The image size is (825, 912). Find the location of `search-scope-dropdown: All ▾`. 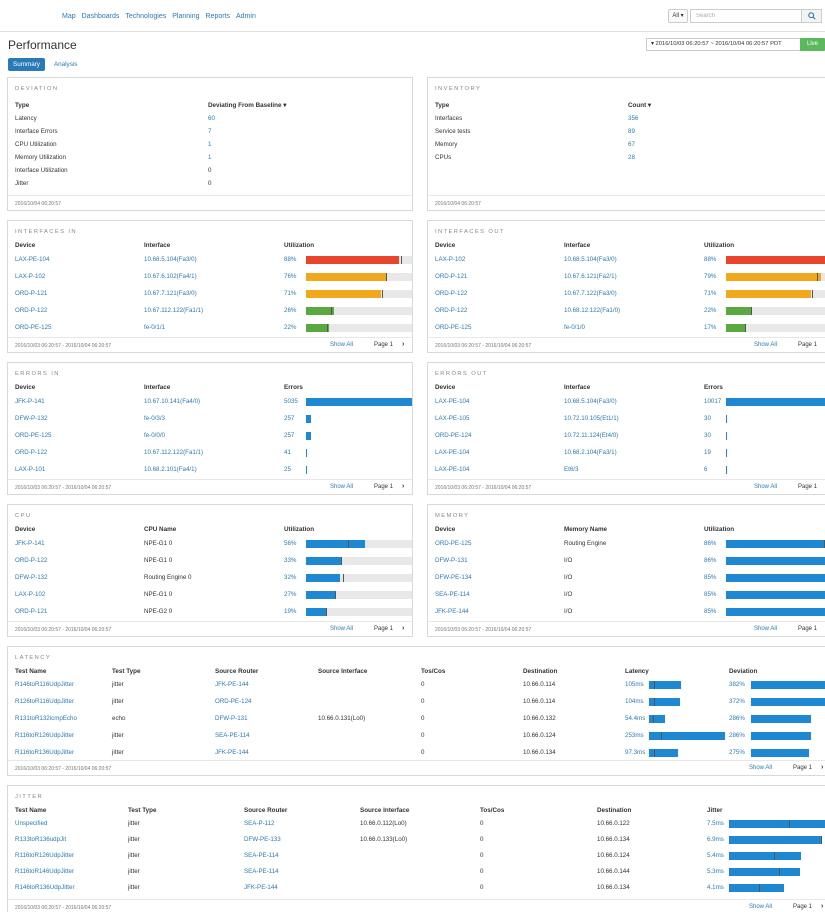

search-scope-dropdown: All ▾ is located at coordinates (678, 16).